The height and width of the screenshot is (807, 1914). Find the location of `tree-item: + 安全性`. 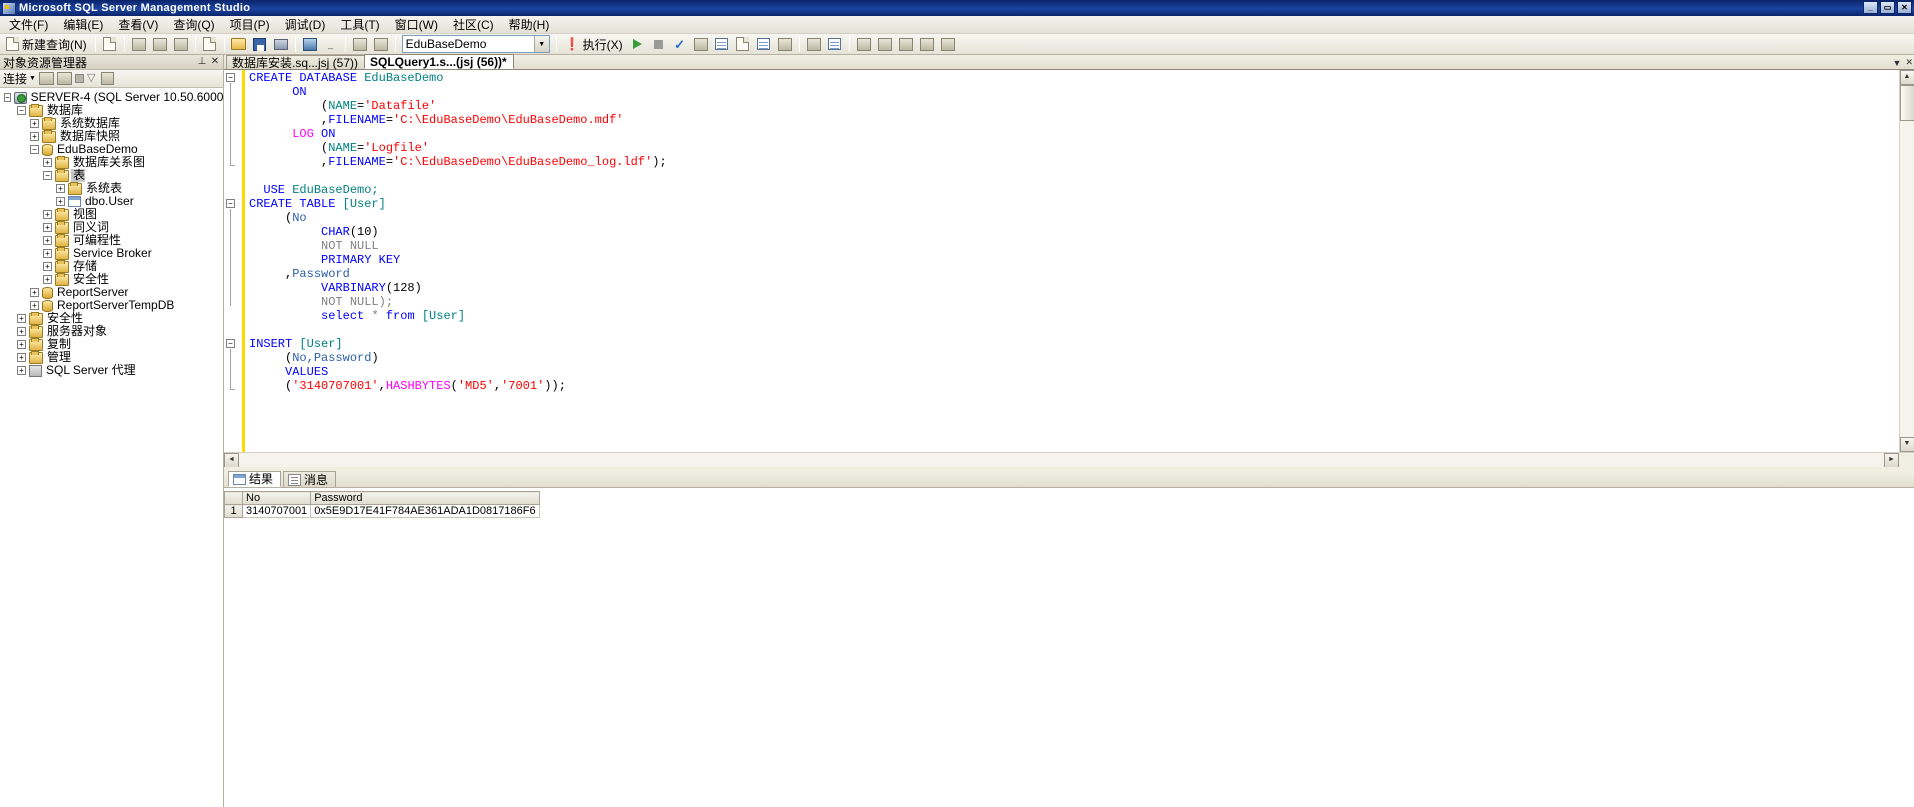

tree-item: + 安全性 is located at coordinates (111, 318).